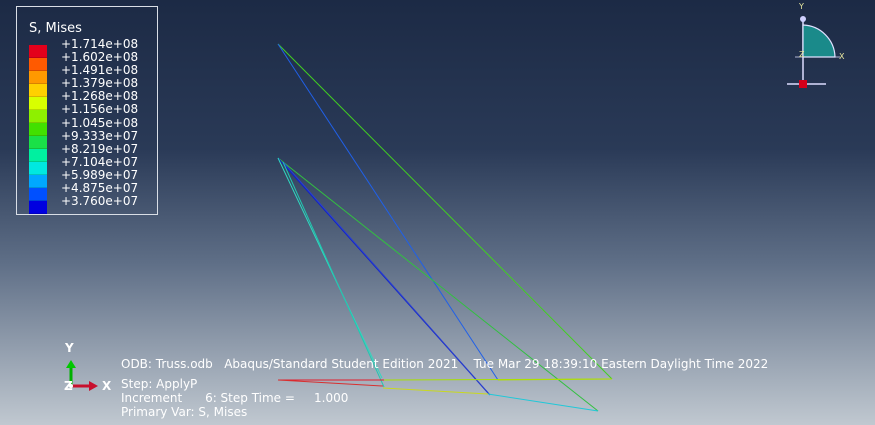 The height and width of the screenshot is (425, 875). I want to click on legend-title: S, Mises, so click(55, 28).